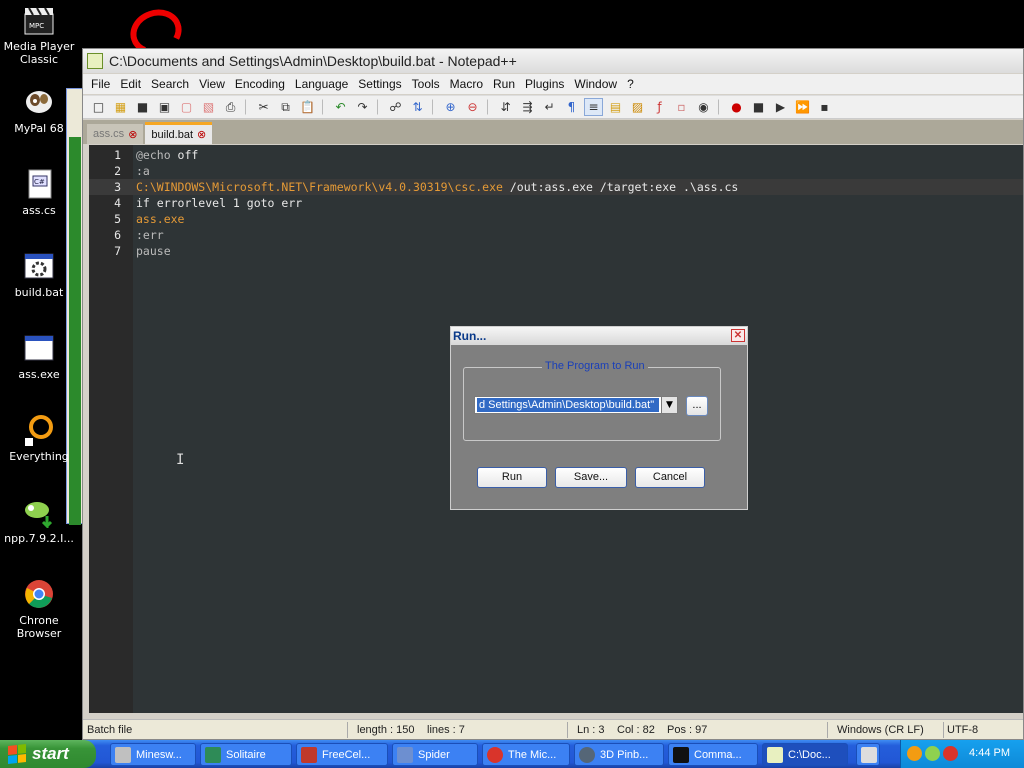 The height and width of the screenshot is (768, 1024). What do you see at coordinates (545, 84) in the screenshot?
I see `menu-plugins: Plugins` at bounding box center [545, 84].